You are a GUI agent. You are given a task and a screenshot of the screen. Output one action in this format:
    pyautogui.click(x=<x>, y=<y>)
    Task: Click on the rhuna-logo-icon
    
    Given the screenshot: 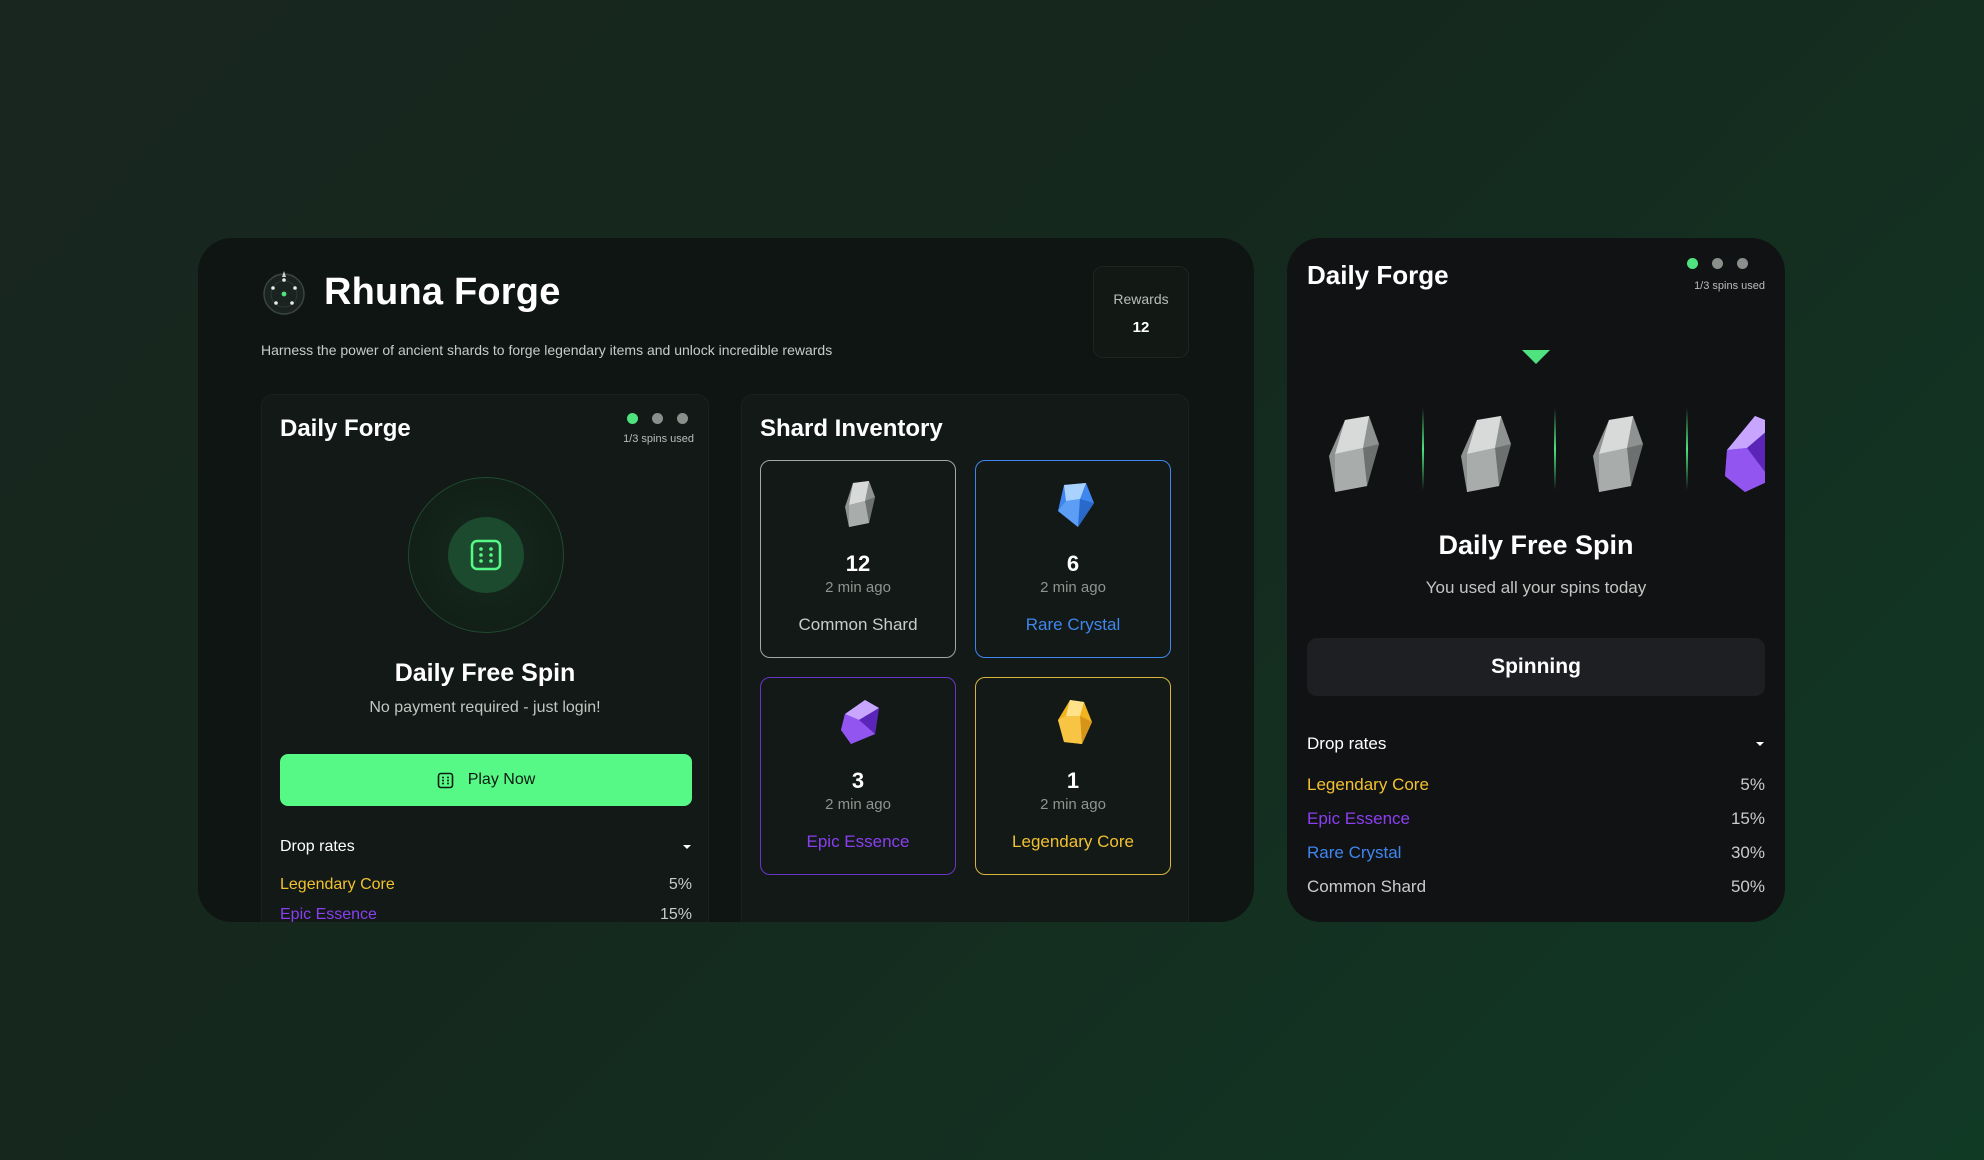 What is the action you would take?
    pyautogui.click(x=284, y=293)
    